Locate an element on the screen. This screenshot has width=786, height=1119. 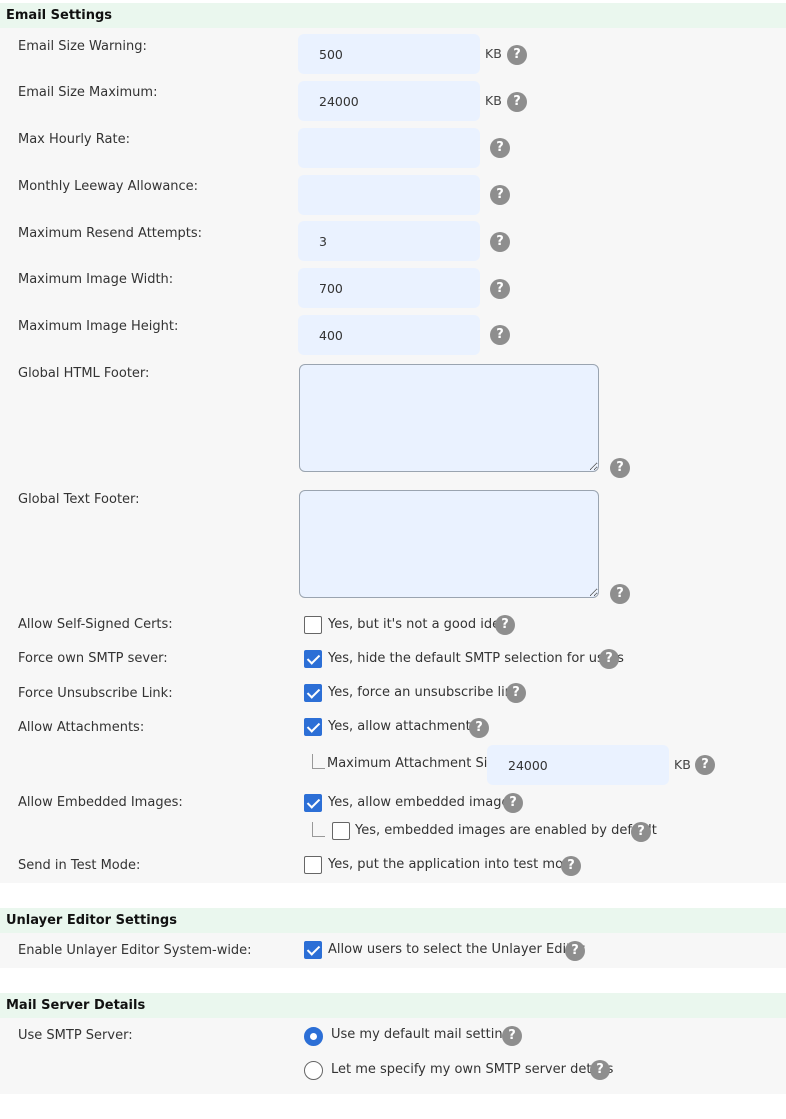
email-size-warning-unit: KB is located at coordinates (493, 53).